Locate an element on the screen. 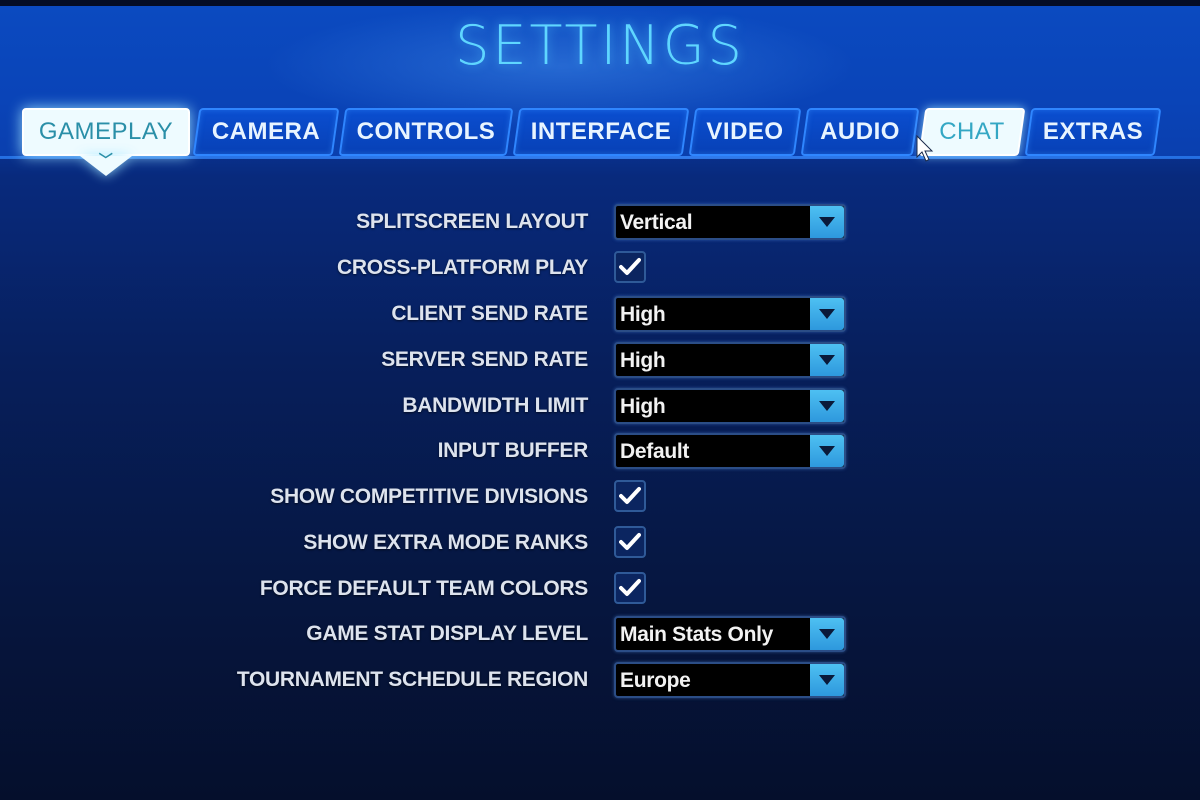 This screenshot has height=800, width=1200. setting-row-bandwidth-limit: BANDWIDTH LIMIT High is located at coordinates (600, 406).